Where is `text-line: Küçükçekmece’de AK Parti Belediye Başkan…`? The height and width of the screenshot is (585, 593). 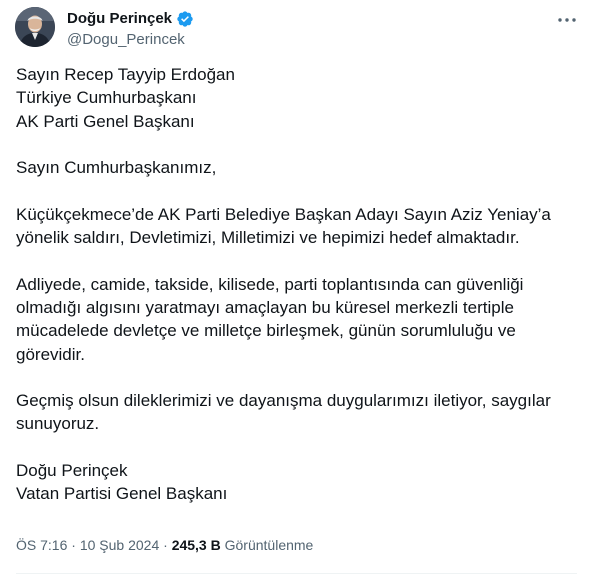 text-line: Küçükçekmece’de AK Parti Belediye Başkan… is located at coordinates (283, 214).